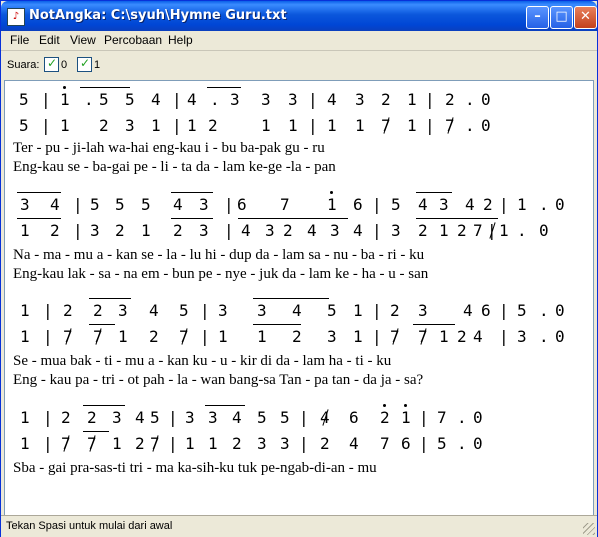 The height and width of the screenshot is (537, 598). Describe the element at coordinates (83, 40) in the screenshot. I see `menu-view: View` at that location.